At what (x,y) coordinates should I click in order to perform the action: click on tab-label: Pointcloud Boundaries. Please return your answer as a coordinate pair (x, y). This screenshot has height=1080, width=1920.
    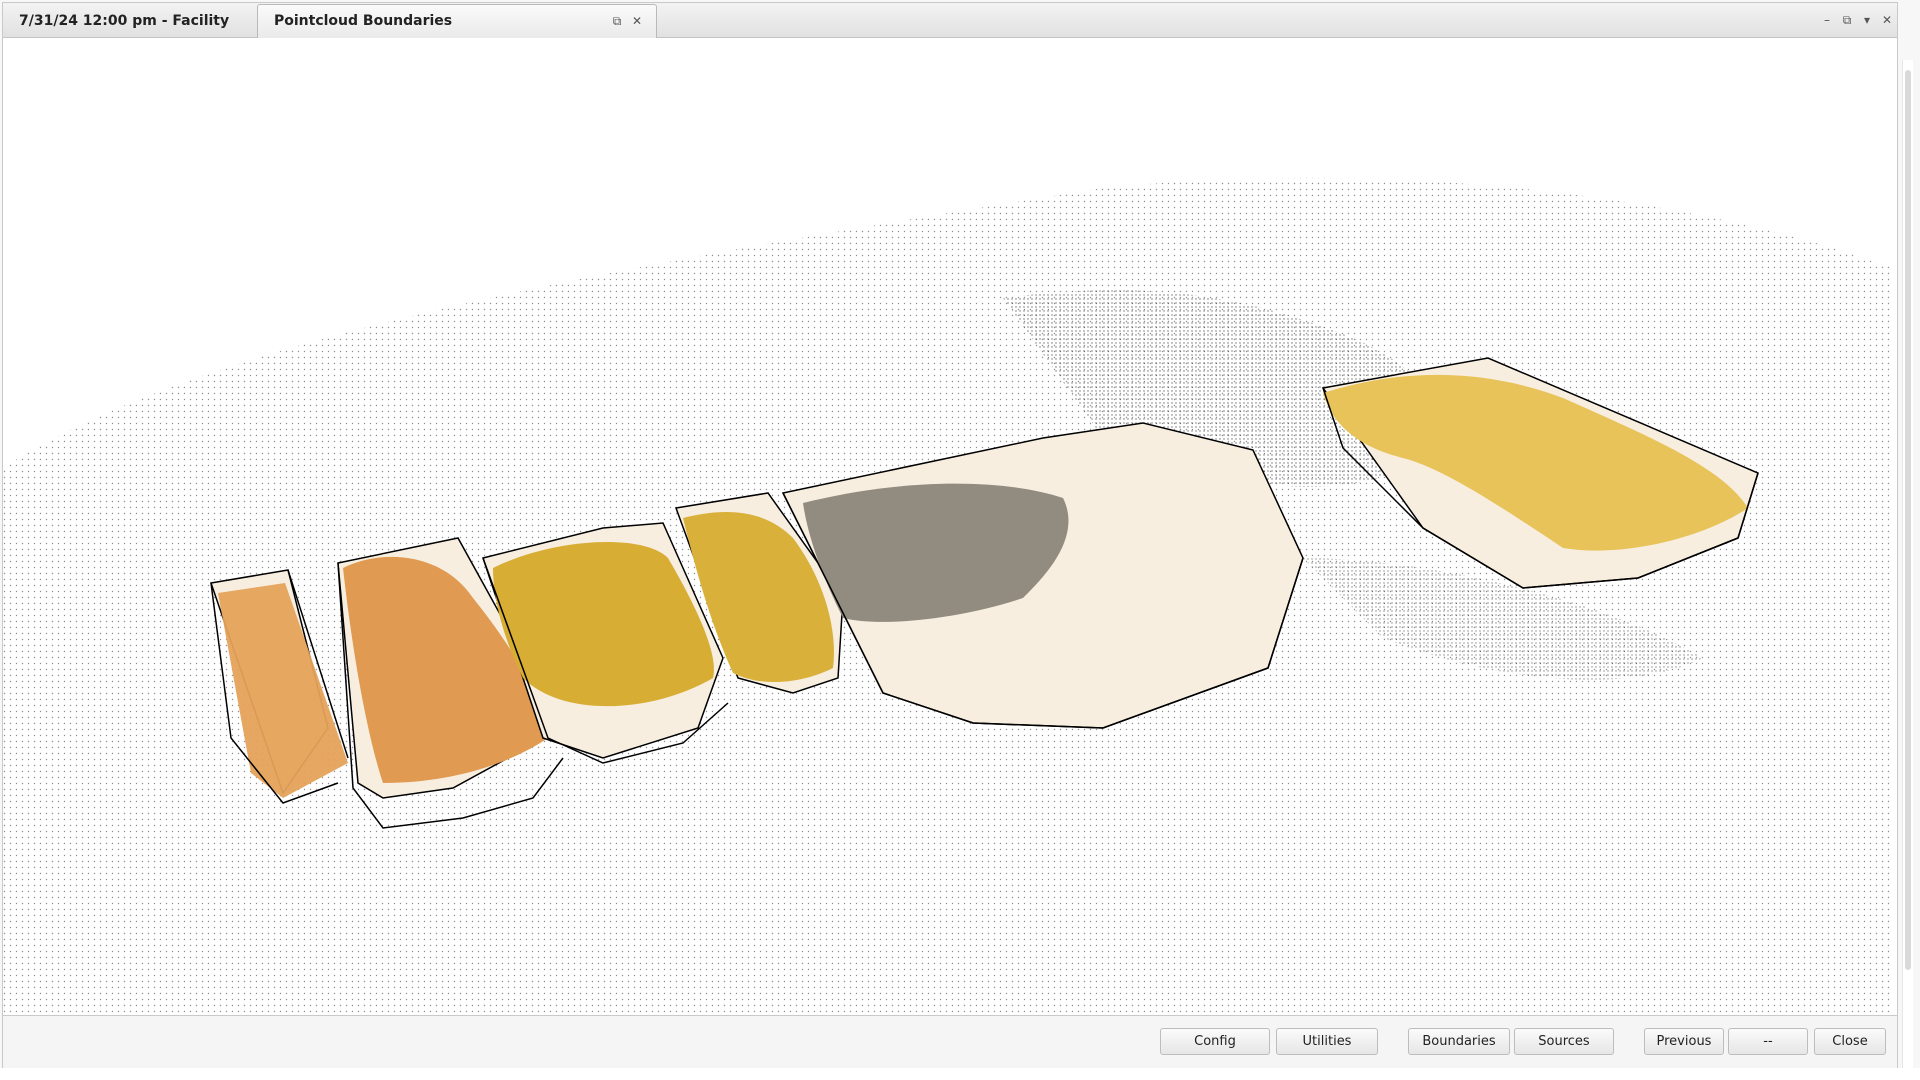
    Looking at the image, I should click on (363, 21).